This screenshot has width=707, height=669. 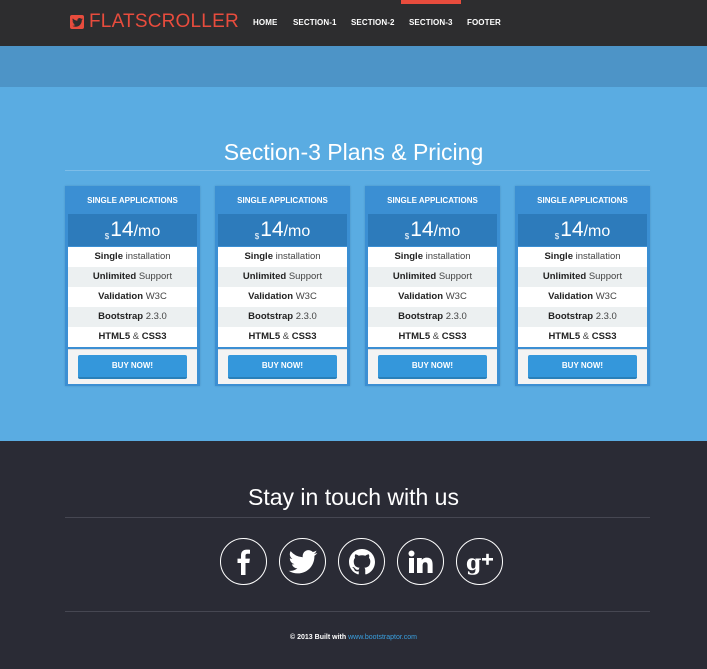 I want to click on footer-title: Stay in touch with us, so click(x=353, y=497).